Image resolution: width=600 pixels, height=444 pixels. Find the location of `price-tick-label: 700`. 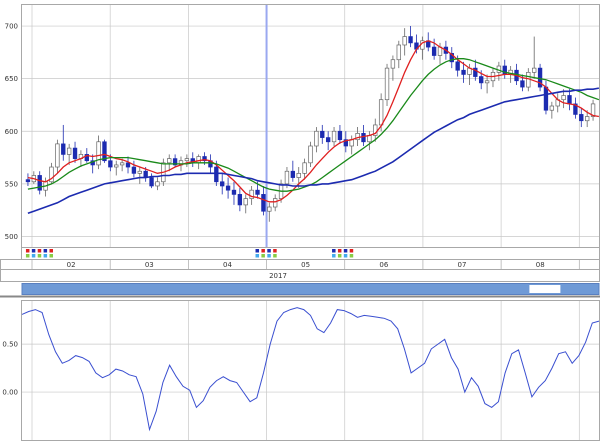

price-tick-label: 700 is located at coordinates (11, 27).